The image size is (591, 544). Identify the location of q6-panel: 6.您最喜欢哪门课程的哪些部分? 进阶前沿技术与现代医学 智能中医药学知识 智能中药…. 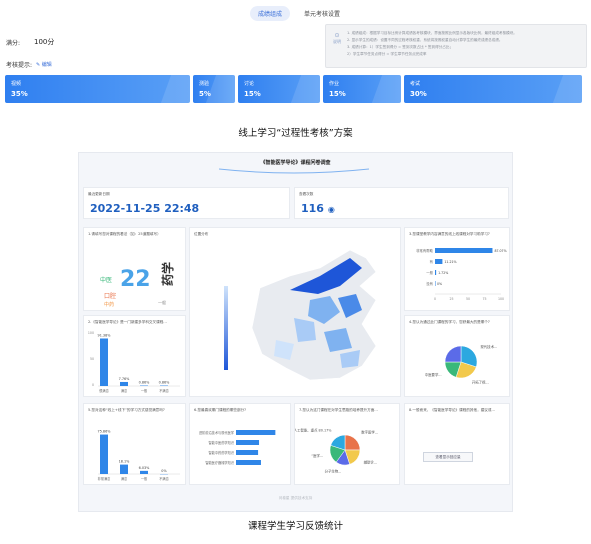
(240, 444).